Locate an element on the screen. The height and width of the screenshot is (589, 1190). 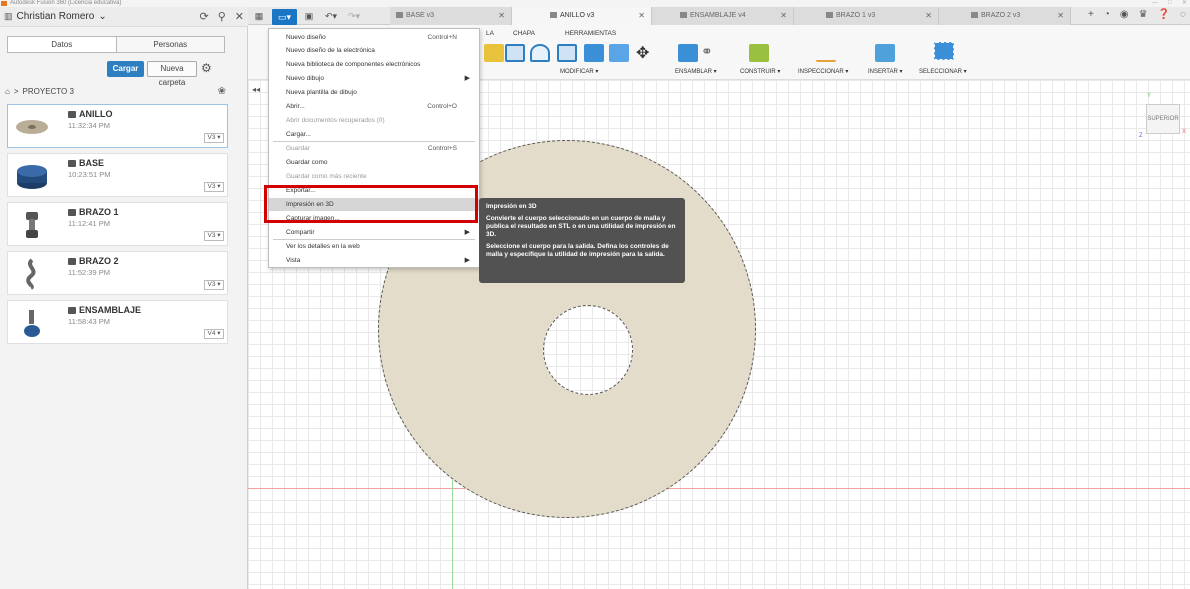
group-construir: CONSTRUIR ▾ is located at coordinates (760, 71).